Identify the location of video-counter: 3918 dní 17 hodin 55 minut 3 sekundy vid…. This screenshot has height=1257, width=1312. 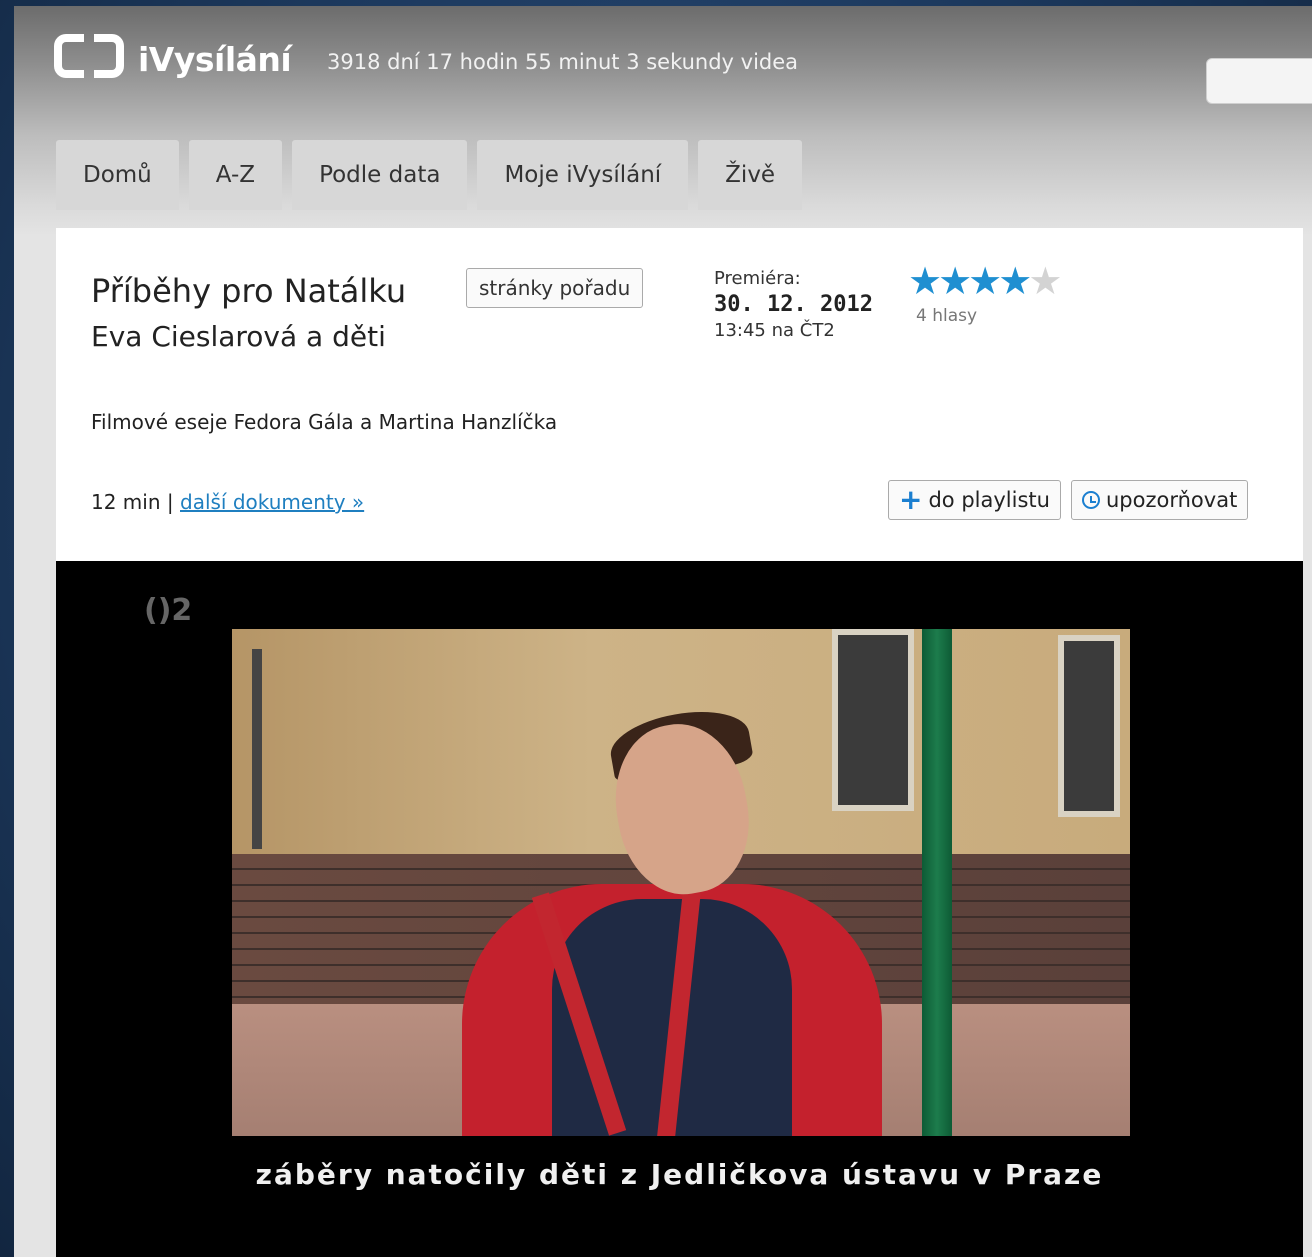
(563, 62).